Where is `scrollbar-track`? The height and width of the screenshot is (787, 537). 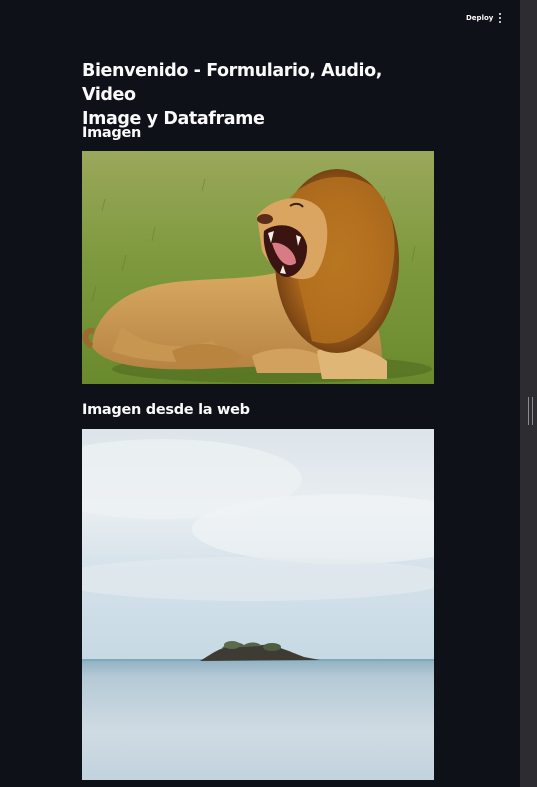
scrollbar-track is located at coordinates (528, 393).